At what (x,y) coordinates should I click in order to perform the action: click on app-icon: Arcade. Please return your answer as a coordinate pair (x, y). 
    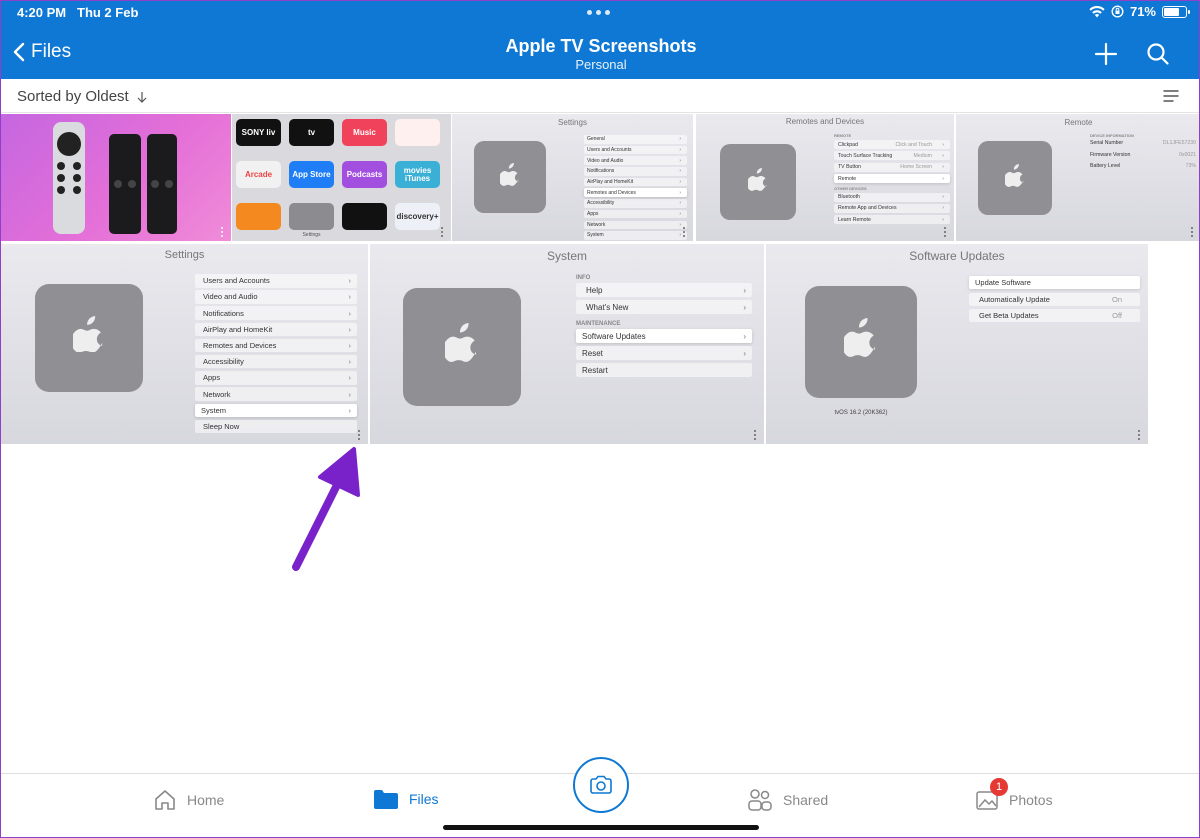
    Looking at the image, I should click on (258, 174).